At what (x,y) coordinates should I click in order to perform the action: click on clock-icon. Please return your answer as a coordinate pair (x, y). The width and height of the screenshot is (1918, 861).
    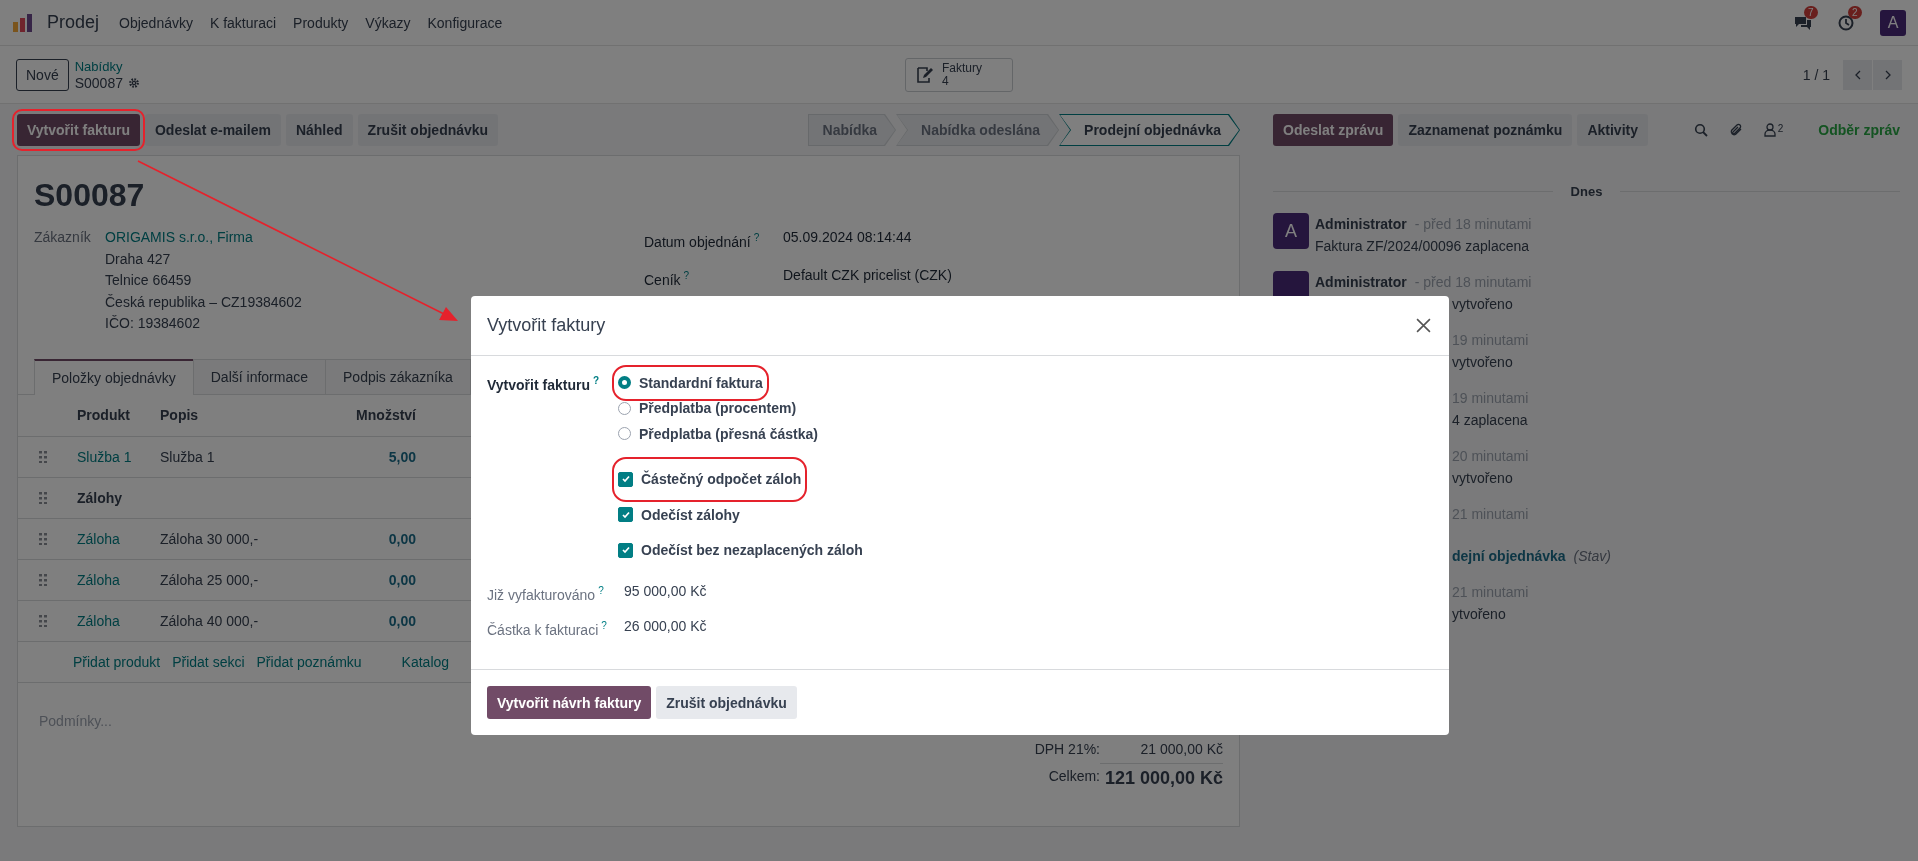
    Looking at the image, I should click on (1846, 22).